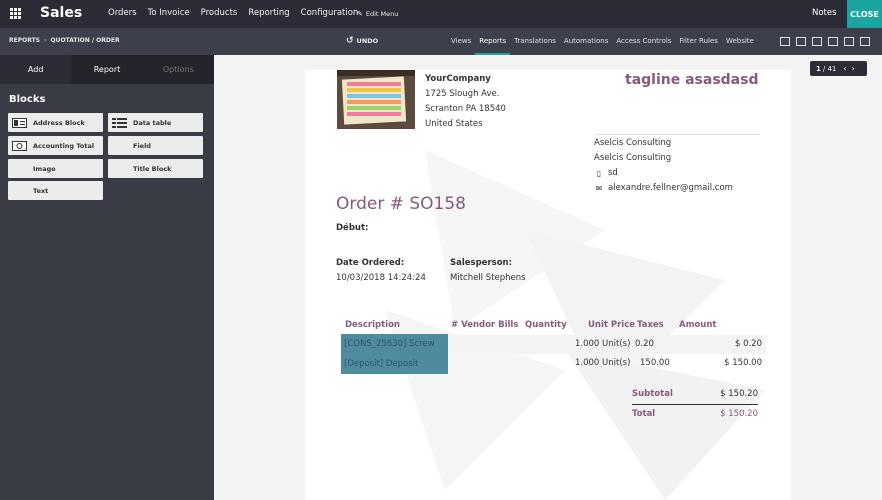 The width and height of the screenshot is (882, 500). Describe the element at coordinates (152, 168) in the screenshot. I see `block-label: Title Block` at that location.